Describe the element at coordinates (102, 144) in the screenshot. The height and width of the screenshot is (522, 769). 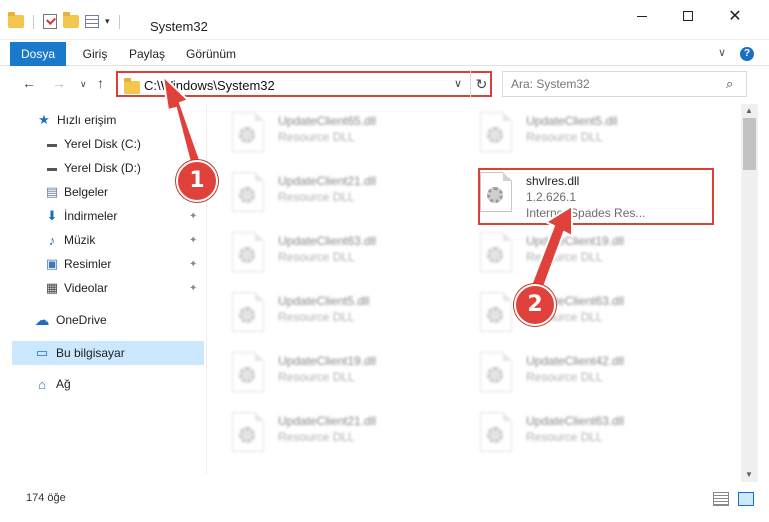
I see `sidebar-item-local-disk-c: ▬ Yerel Disk (C:) ✦` at that location.